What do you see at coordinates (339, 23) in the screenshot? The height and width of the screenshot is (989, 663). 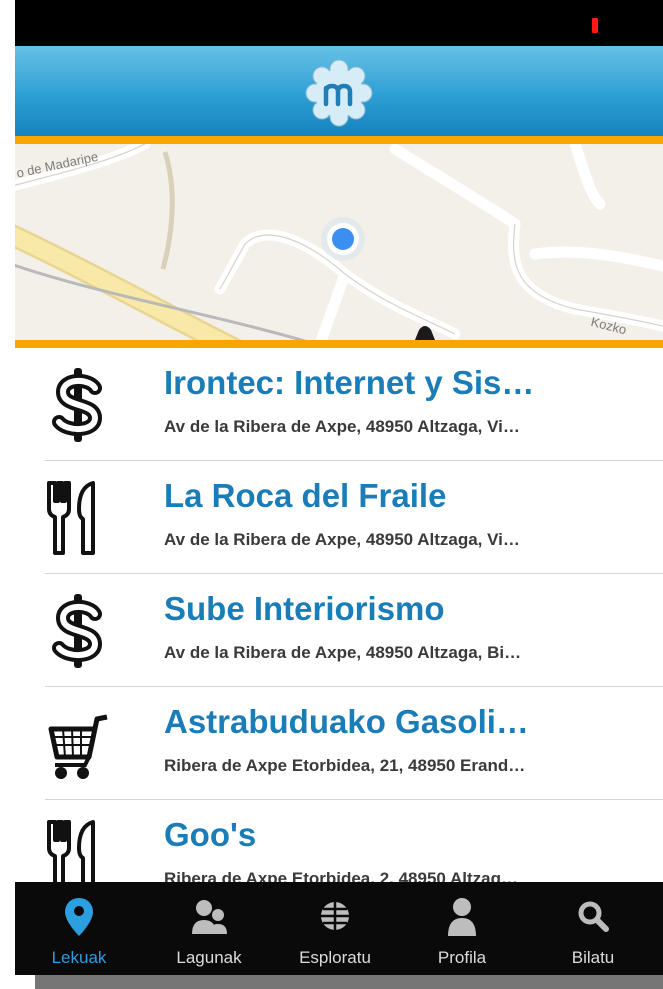 I see `status-bar` at bounding box center [339, 23].